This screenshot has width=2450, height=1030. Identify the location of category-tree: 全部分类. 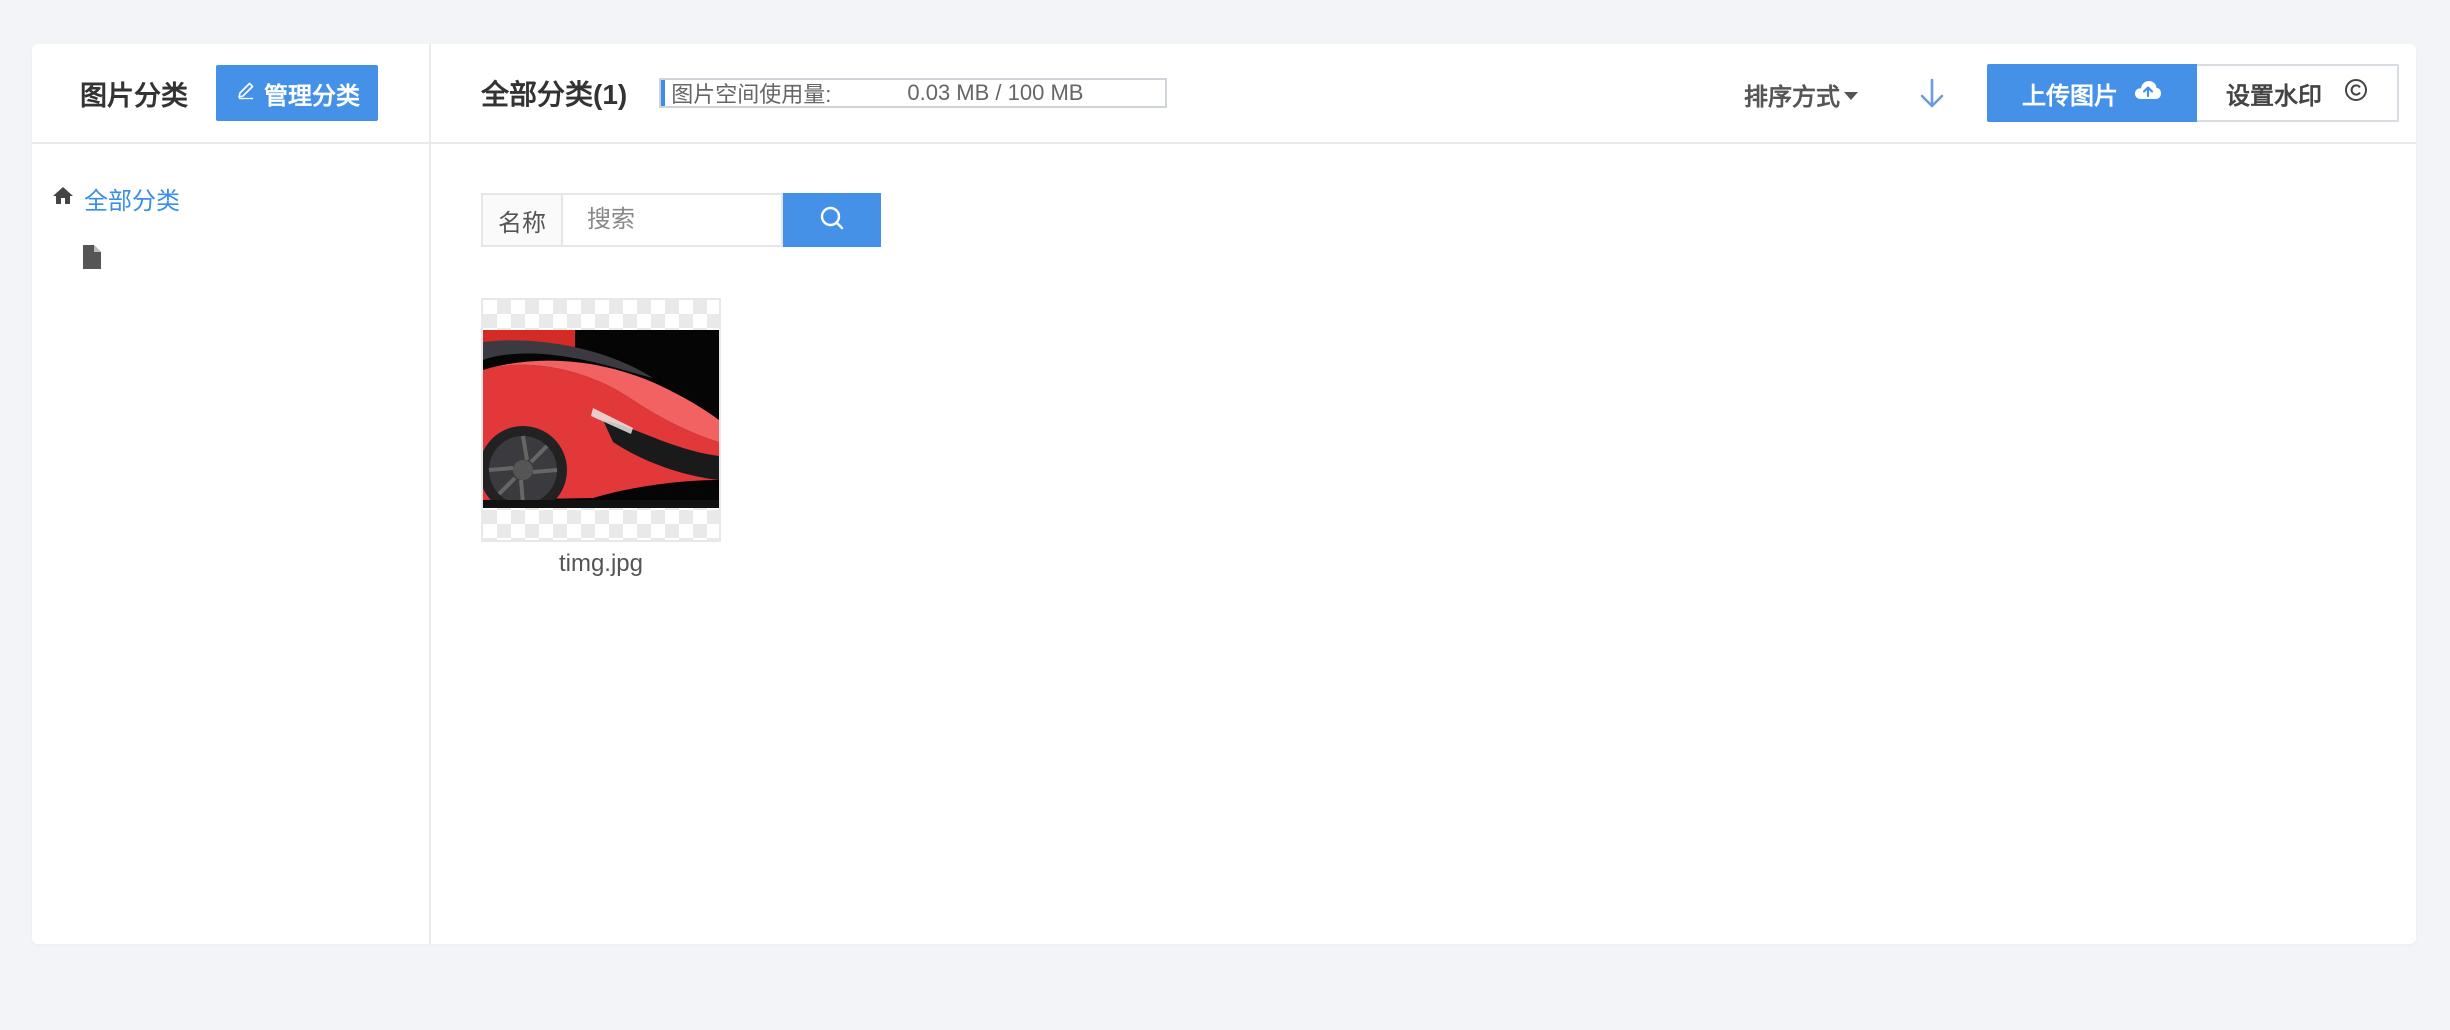
(230, 210).